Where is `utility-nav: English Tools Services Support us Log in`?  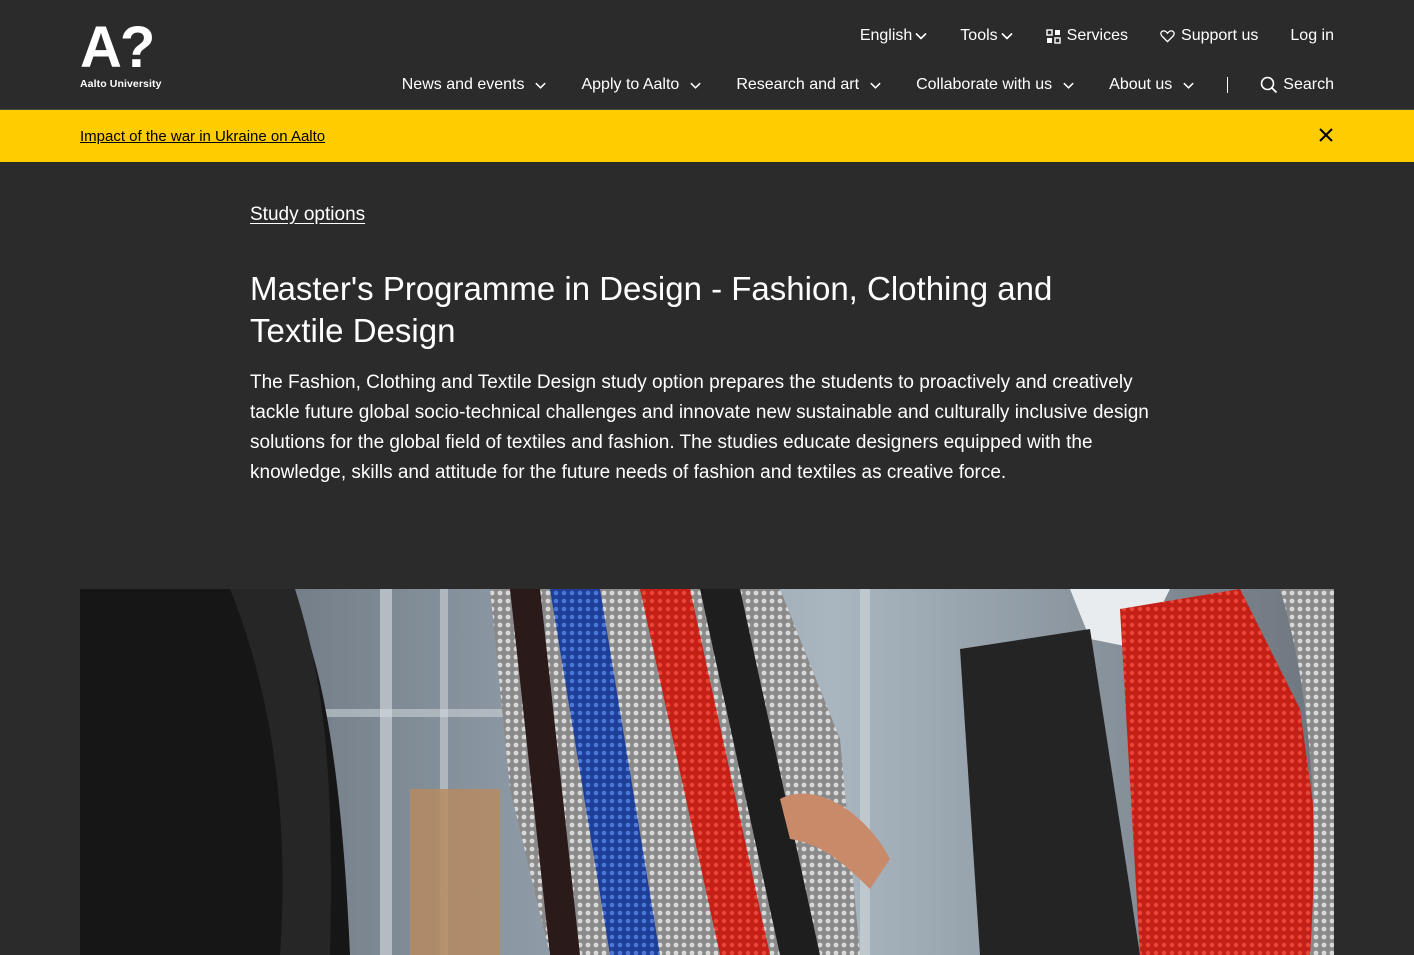 utility-nav: English Tools Services Support us Log in is located at coordinates (1097, 36).